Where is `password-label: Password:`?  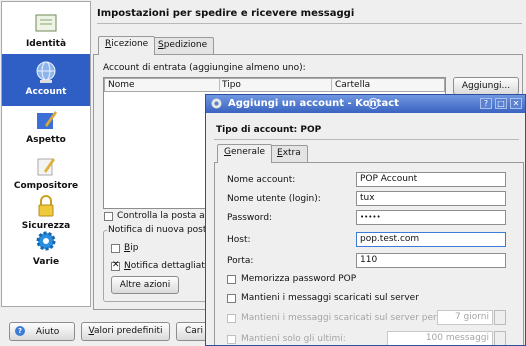 password-label: Password: is located at coordinates (250, 218).